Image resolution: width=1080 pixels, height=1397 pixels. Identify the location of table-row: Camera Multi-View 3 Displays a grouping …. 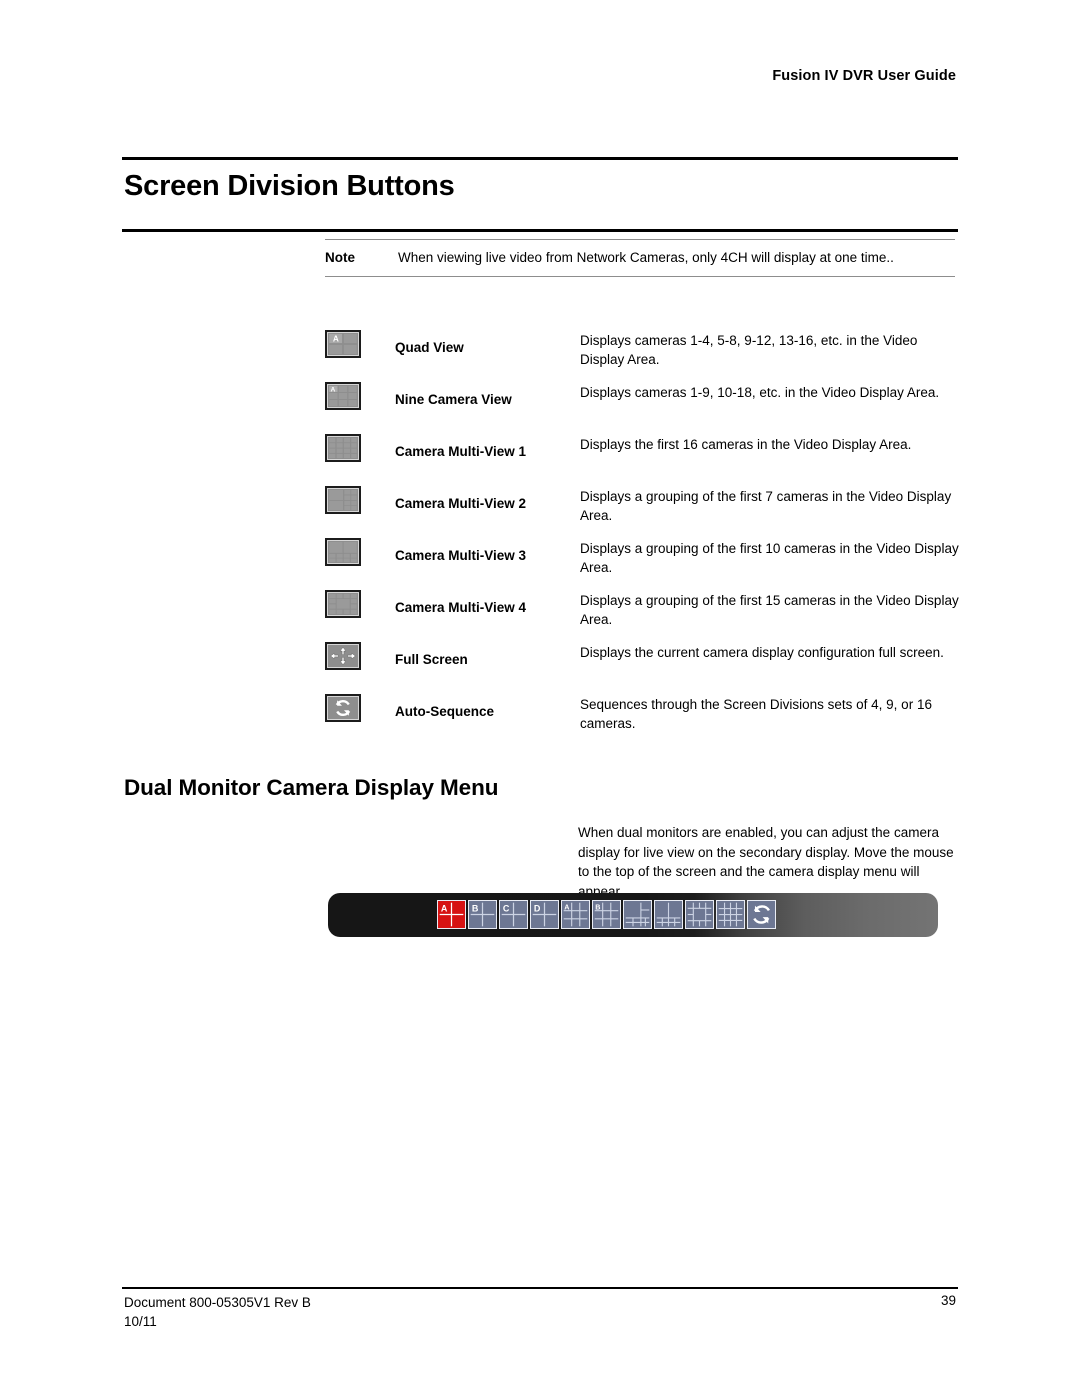
(642, 560).